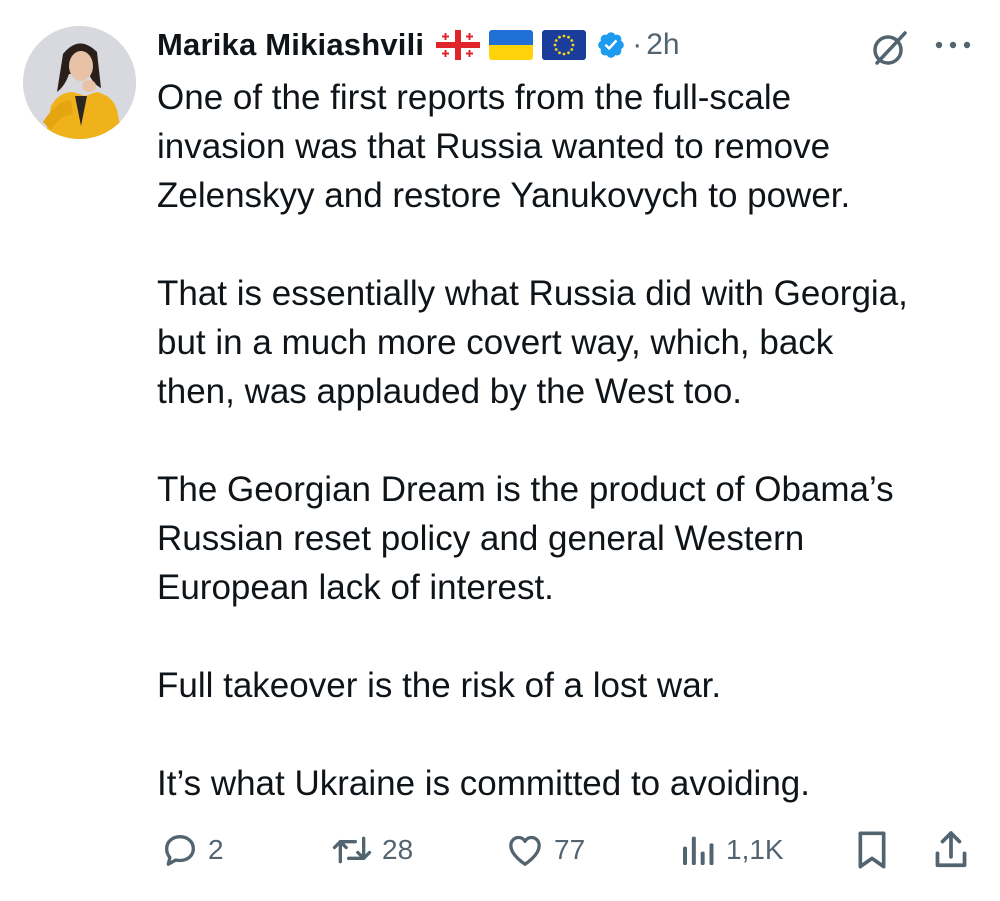 Image resolution: width=1000 pixels, height=901 pixels. I want to click on repost-button: 28, so click(371, 850).